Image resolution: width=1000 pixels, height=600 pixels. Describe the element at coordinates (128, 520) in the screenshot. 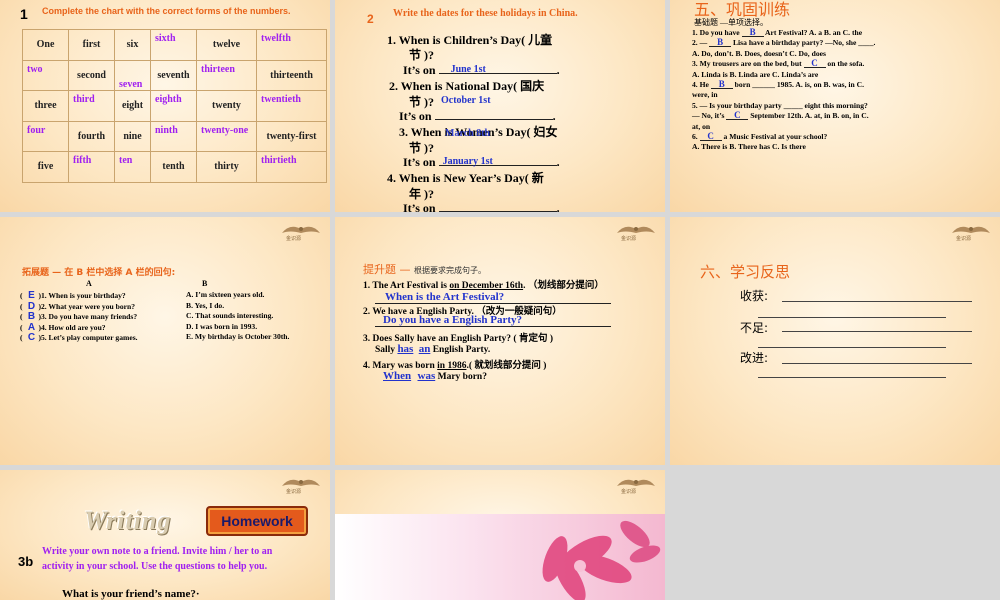

I see `writing-title: Writing` at that location.